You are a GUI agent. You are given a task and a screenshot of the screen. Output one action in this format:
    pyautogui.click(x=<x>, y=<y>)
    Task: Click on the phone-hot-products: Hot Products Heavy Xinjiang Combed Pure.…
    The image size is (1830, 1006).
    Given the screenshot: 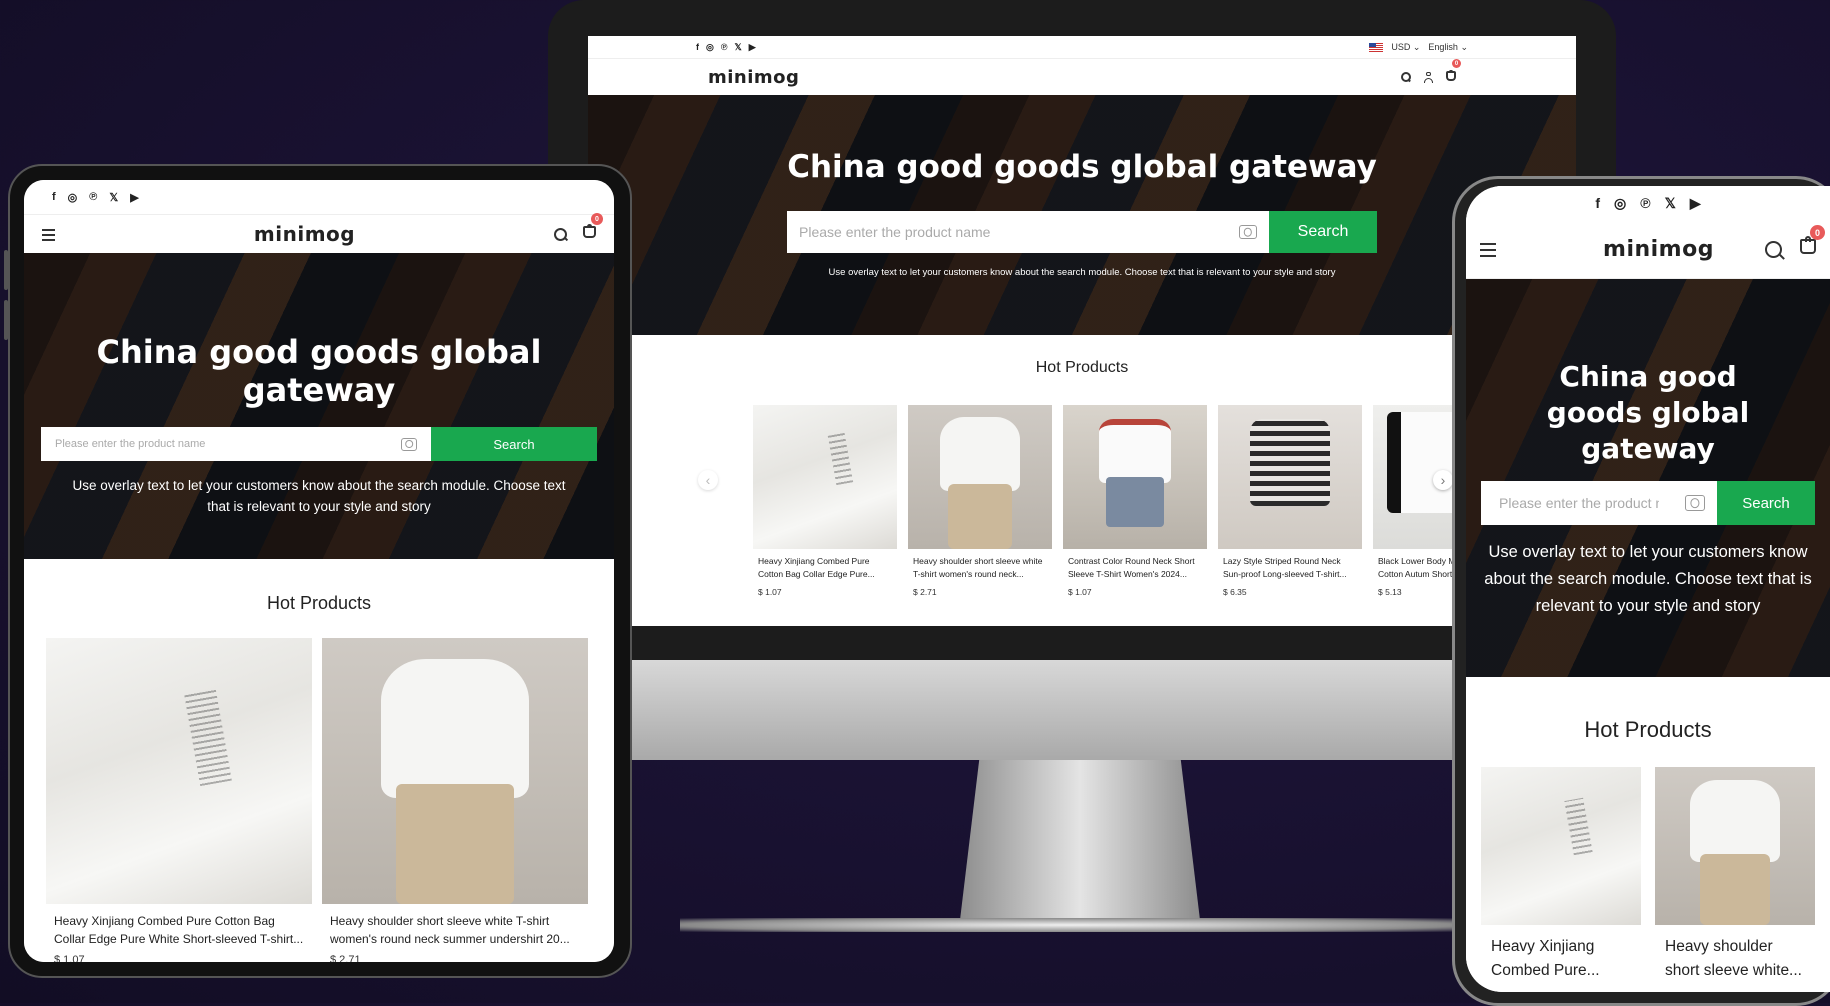 What is the action you would take?
    pyautogui.click(x=1648, y=834)
    